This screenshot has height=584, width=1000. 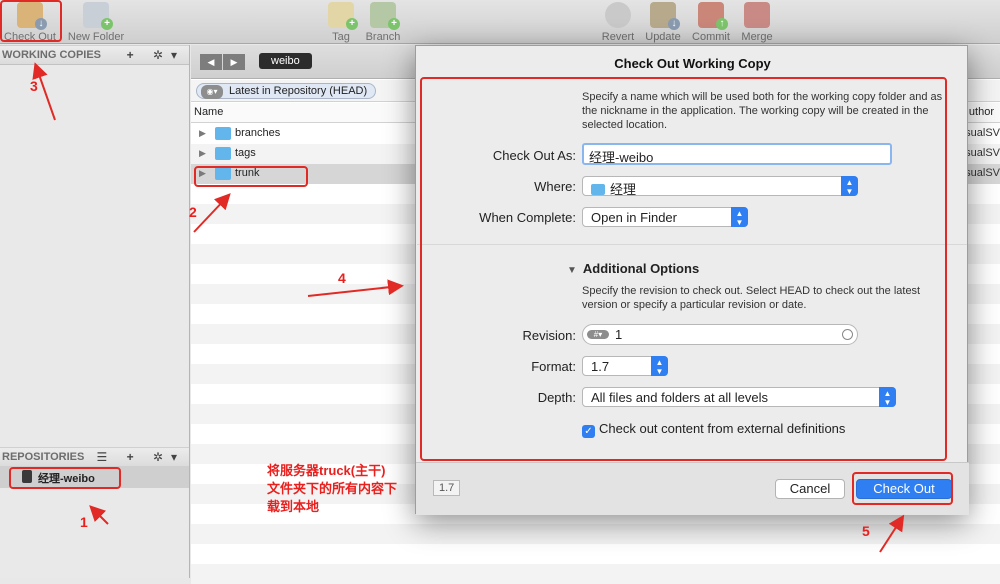 What do you see at coordinates (866, 531) in the screenshot?
I see `annotation-number-5: 5` at bounding box center [866, 531].